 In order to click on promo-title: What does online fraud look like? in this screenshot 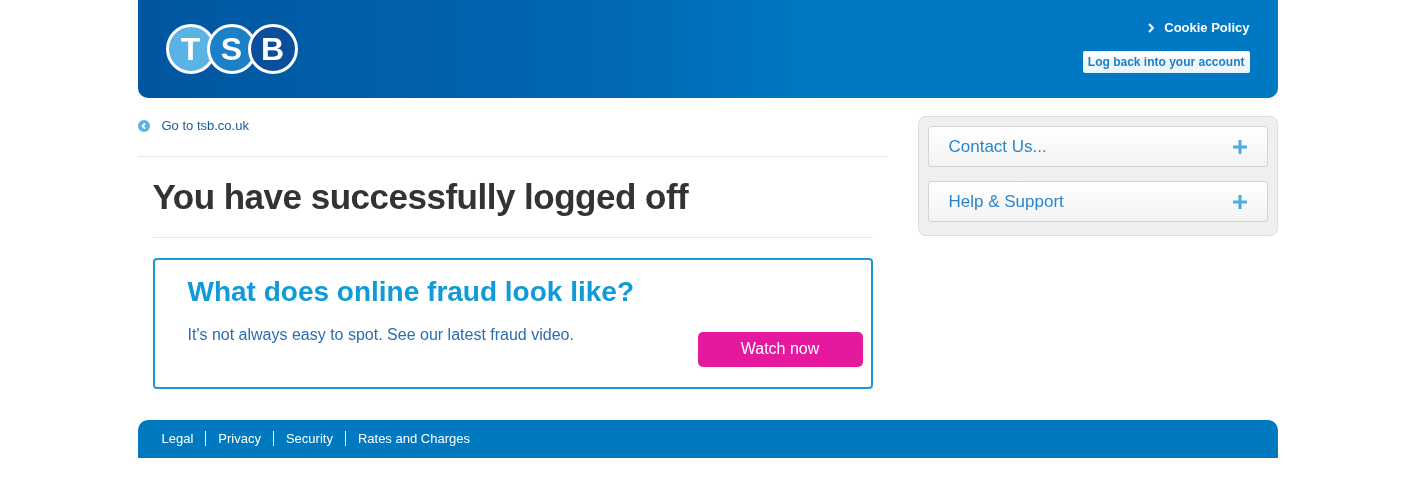, I will do `click(411, 291)`.